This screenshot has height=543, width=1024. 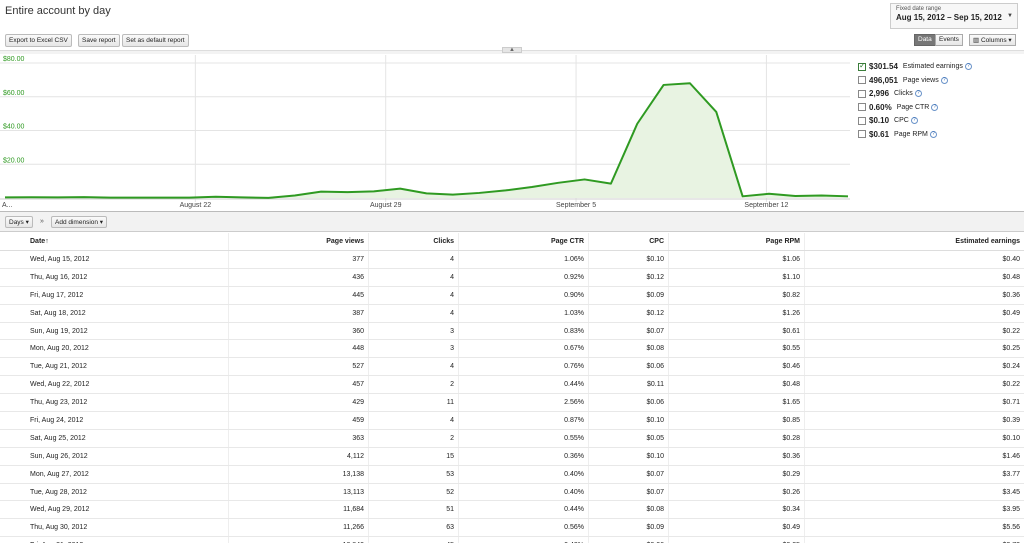 I want to click on table-cell: 63, so click(x=414, y=528).